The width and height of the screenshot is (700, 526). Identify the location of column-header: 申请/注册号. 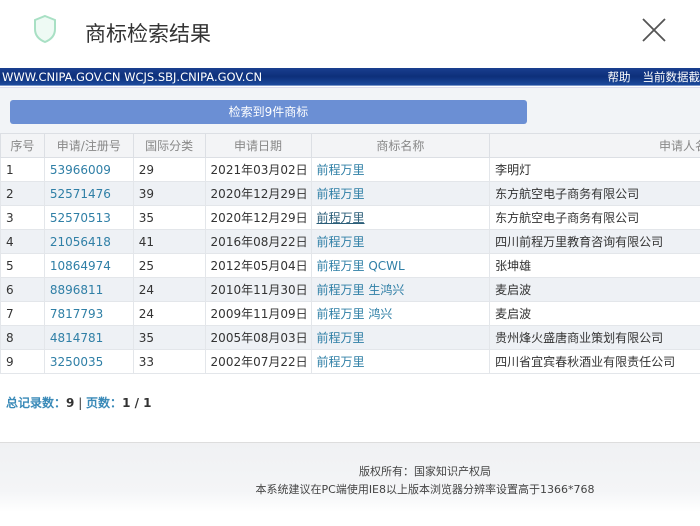
(88, 145).